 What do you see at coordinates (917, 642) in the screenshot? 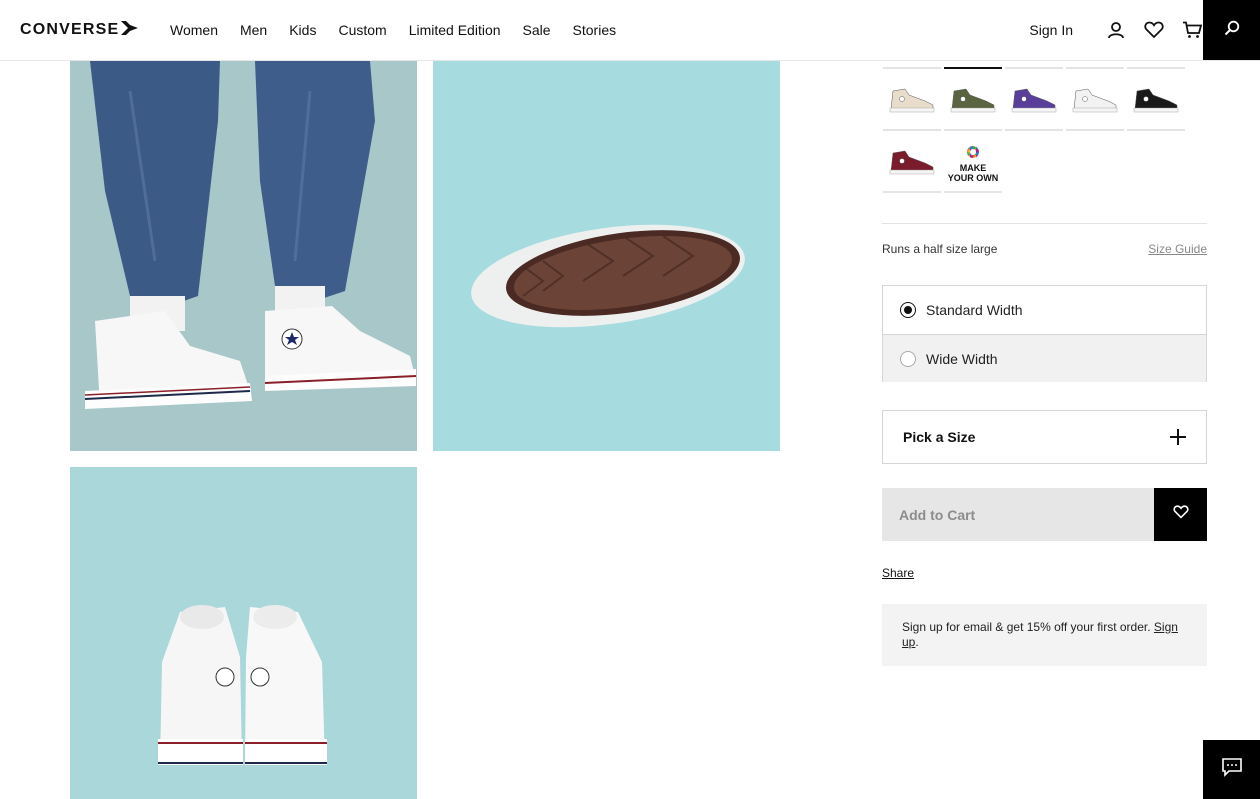
I see `promo-period: .` at bounding box center [917, 642].